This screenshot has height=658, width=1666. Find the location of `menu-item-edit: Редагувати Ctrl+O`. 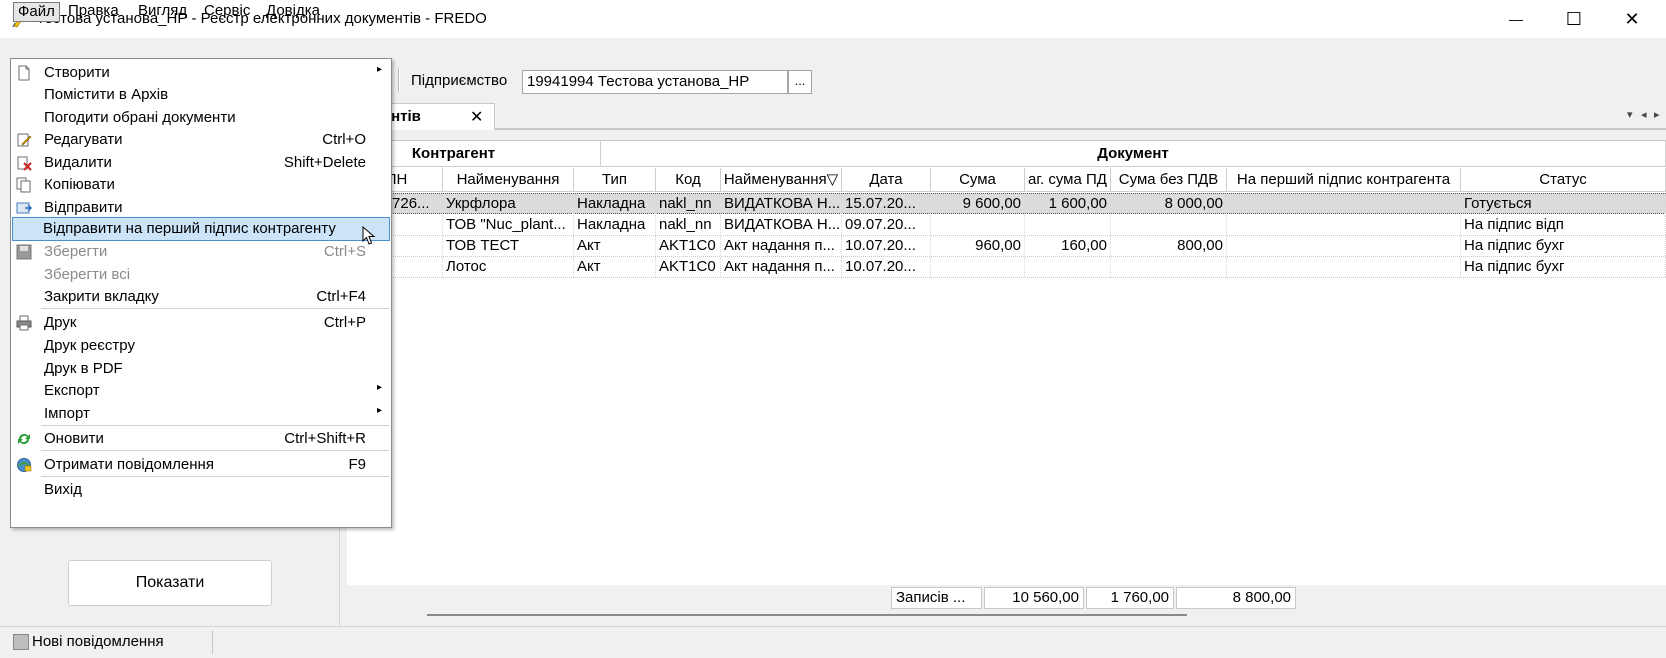

menu-item-edit: Редагувати Ctrl+O is located at coordinates (201, 140).